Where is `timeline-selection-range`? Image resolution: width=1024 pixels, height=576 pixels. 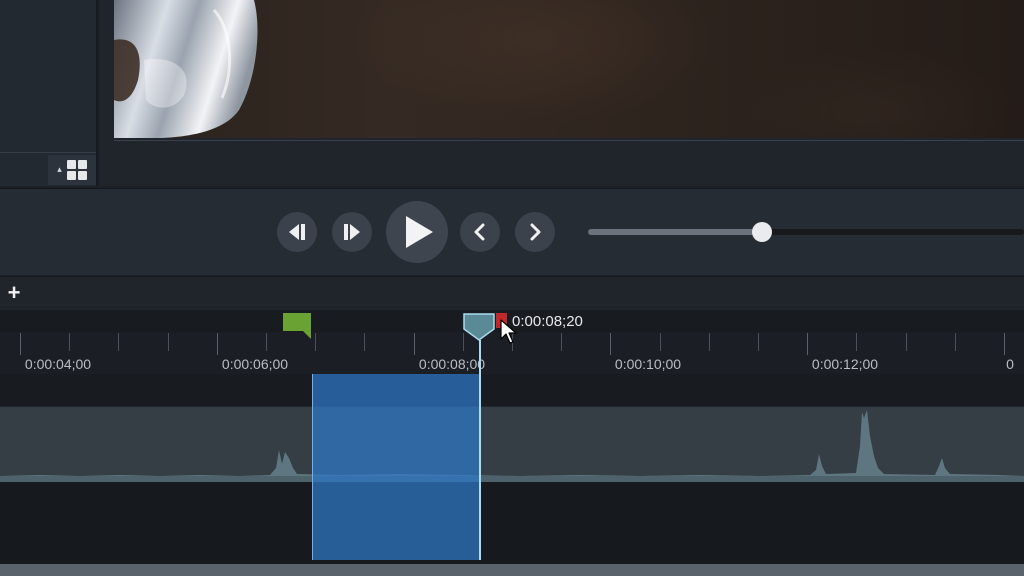
timeline-selection-range is located at coordinates (396, 467).